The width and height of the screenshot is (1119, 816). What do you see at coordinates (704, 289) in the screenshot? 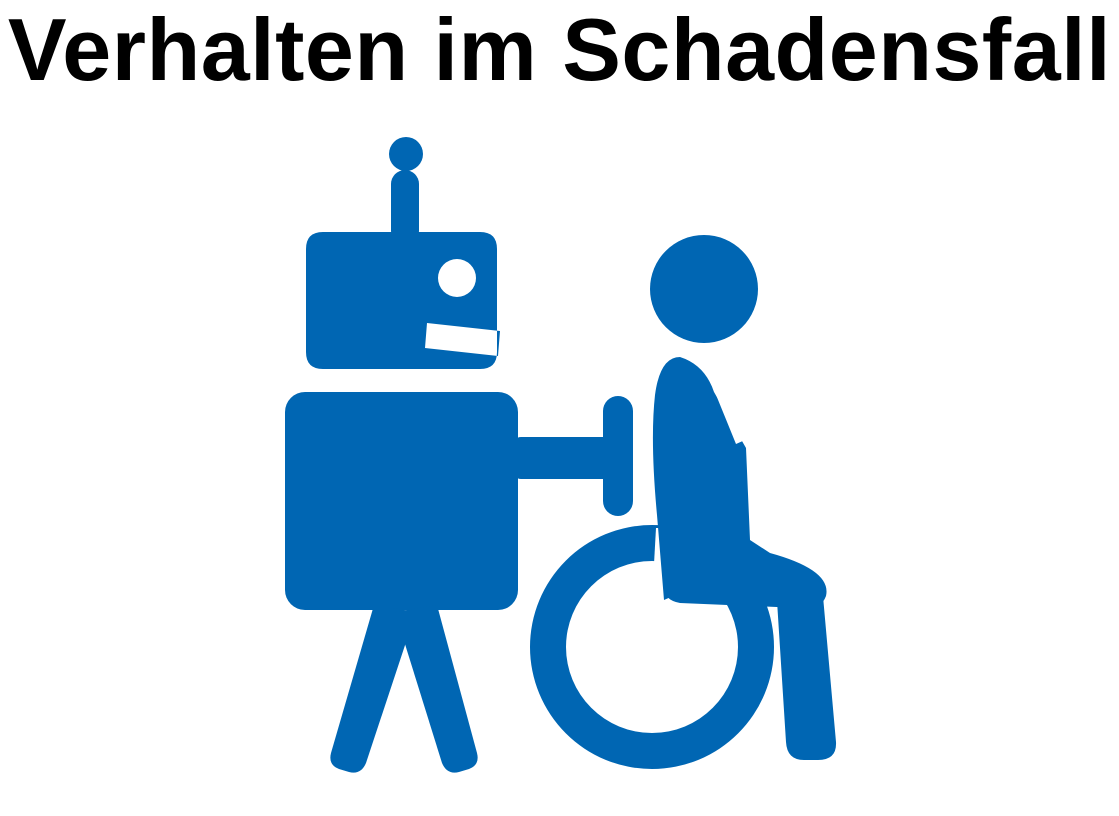
I see `person-head` at bounding box center [704, 289].